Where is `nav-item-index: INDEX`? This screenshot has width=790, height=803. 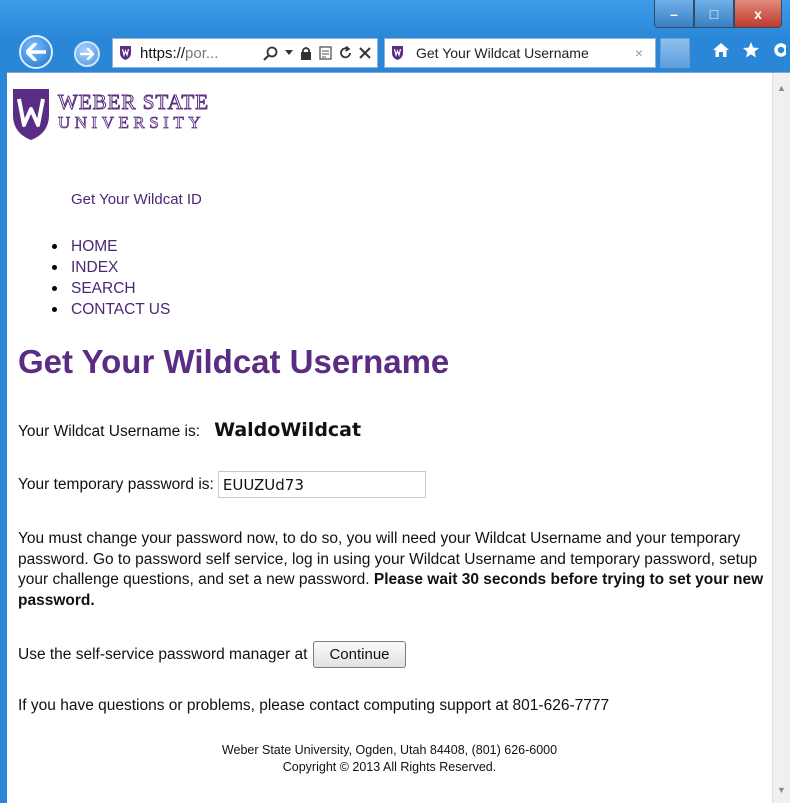
nav-item-index: INDEX is located at coordinates (110, 267).